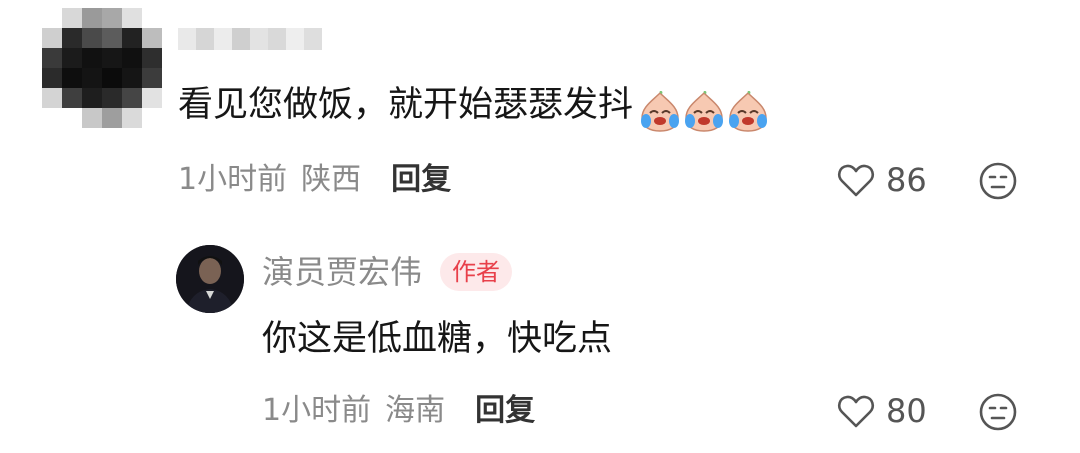 This screenshot has width=1080, height=453. I want to click on author-header: 演员贾宏伟 作者, so click(387, 272).